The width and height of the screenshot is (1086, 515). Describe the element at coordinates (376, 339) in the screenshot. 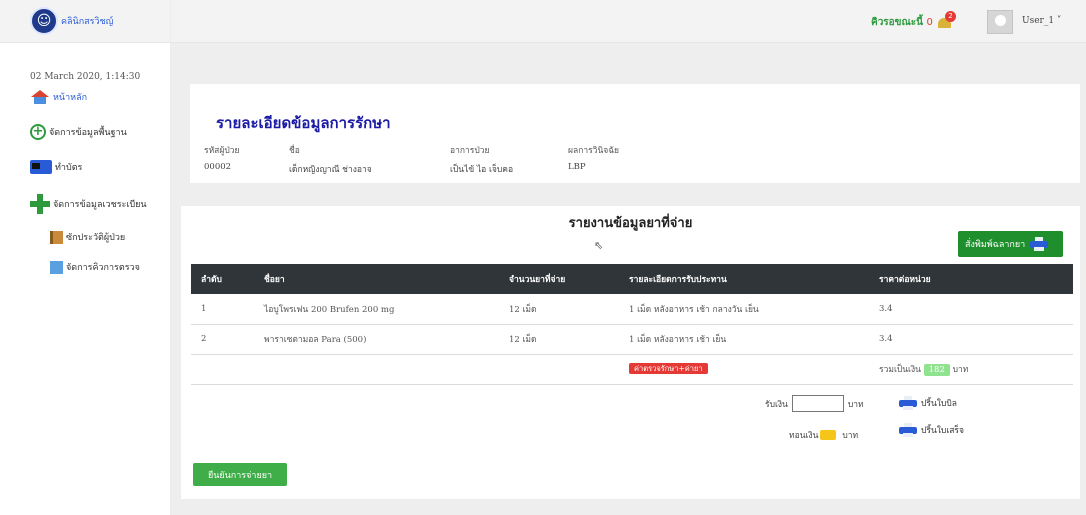

I see `table-cell: พาราเซตามอล Para (500)` at that location.